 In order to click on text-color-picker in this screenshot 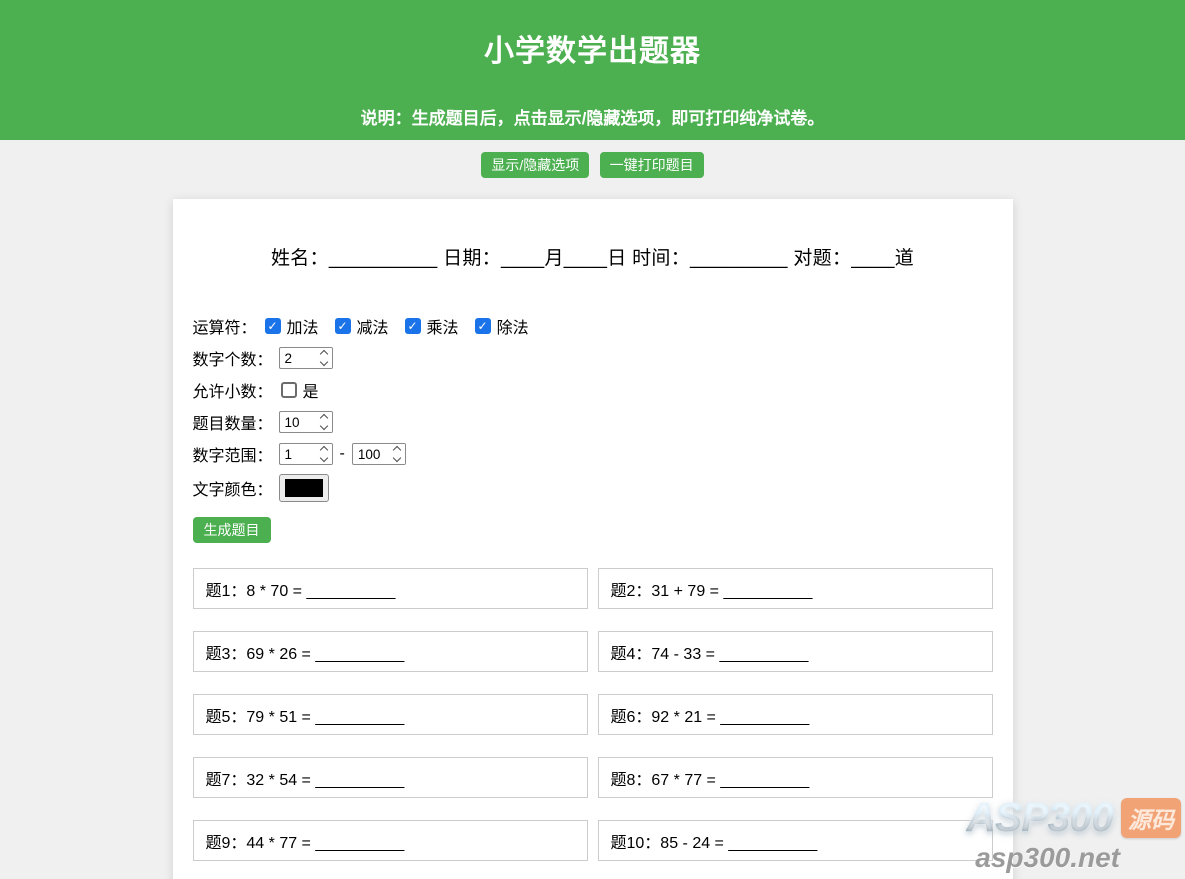, I will do `click(303, 488)`.